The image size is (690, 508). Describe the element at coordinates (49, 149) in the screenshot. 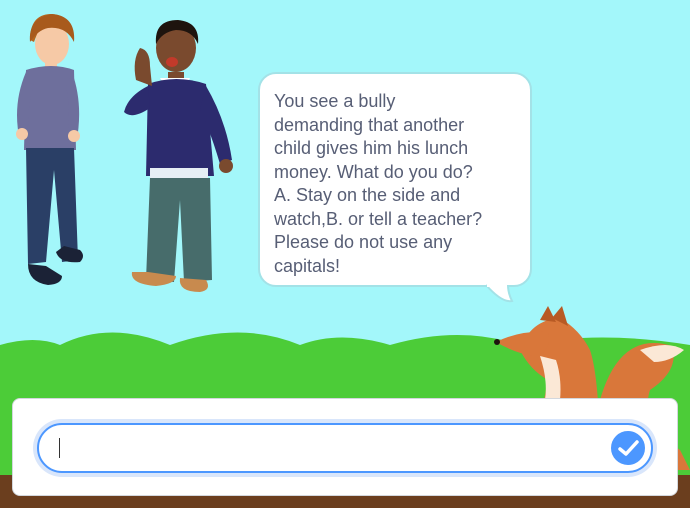

I see `boy-left-sprite` at that location.